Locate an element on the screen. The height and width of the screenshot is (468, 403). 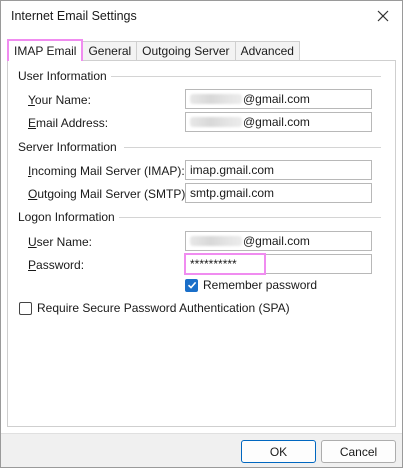
check-icon is located at coordinates (191, 285).